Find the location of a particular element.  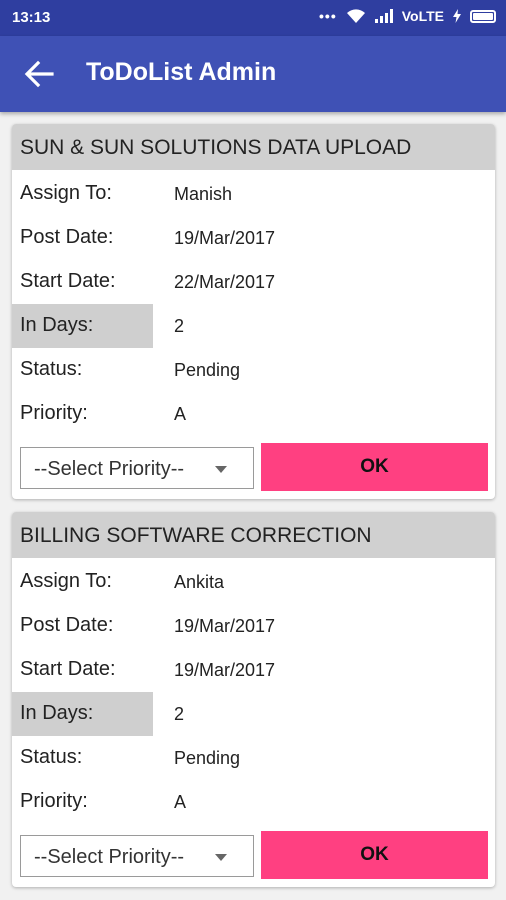

assign-to-value: Ankita is located at coordinates (199, 582).